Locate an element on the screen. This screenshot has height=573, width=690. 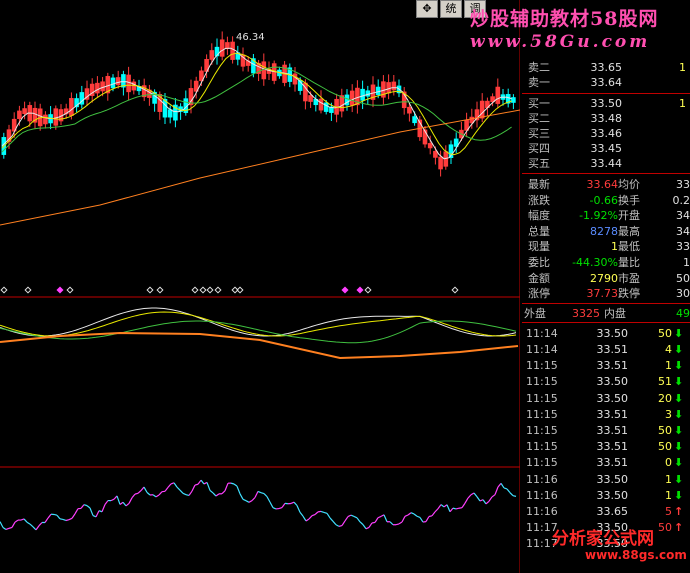
tick-row: 11:14 33.50 50 ⬇ is located at coordinates (606, 333).